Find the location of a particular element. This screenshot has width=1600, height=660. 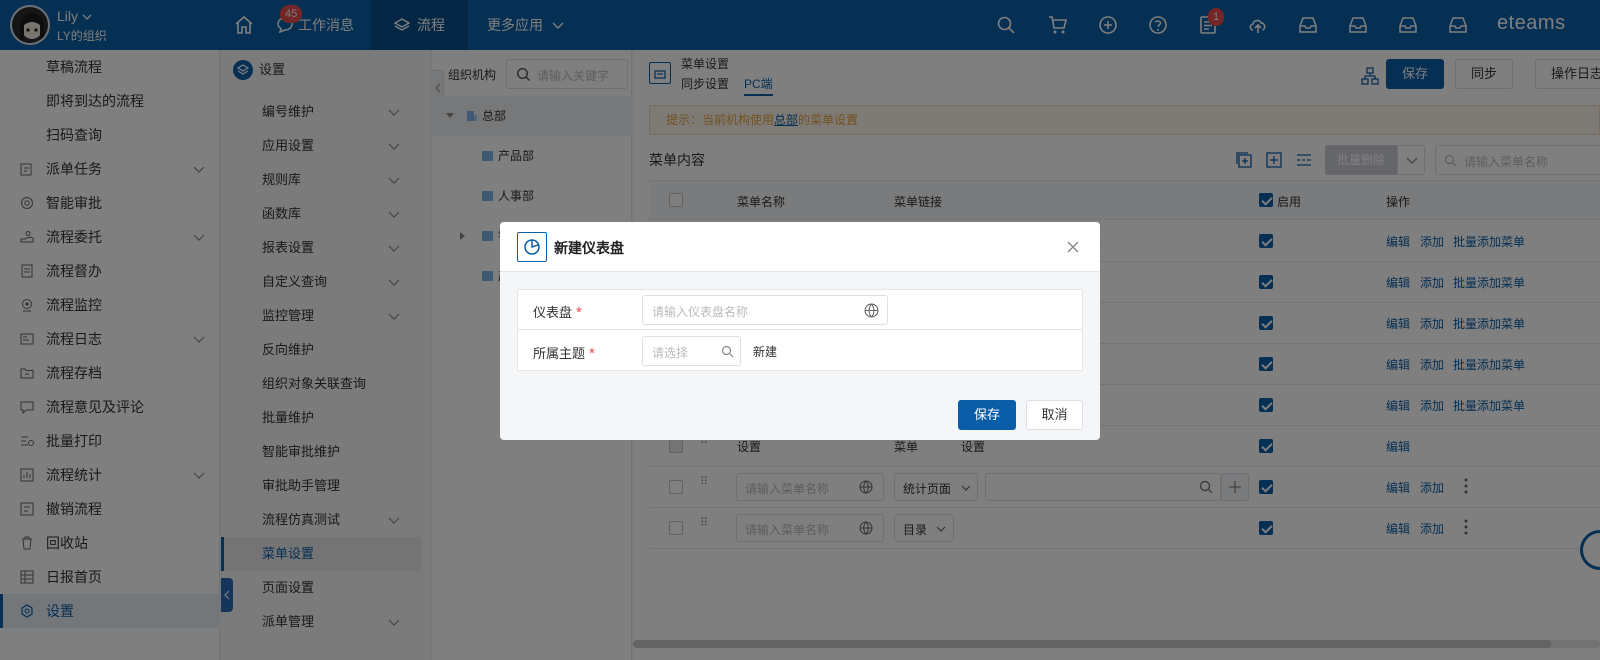

dashboard-name-row: 仪表盘 * 请输入仪表盘名称 is located at coordinates (800, 310).